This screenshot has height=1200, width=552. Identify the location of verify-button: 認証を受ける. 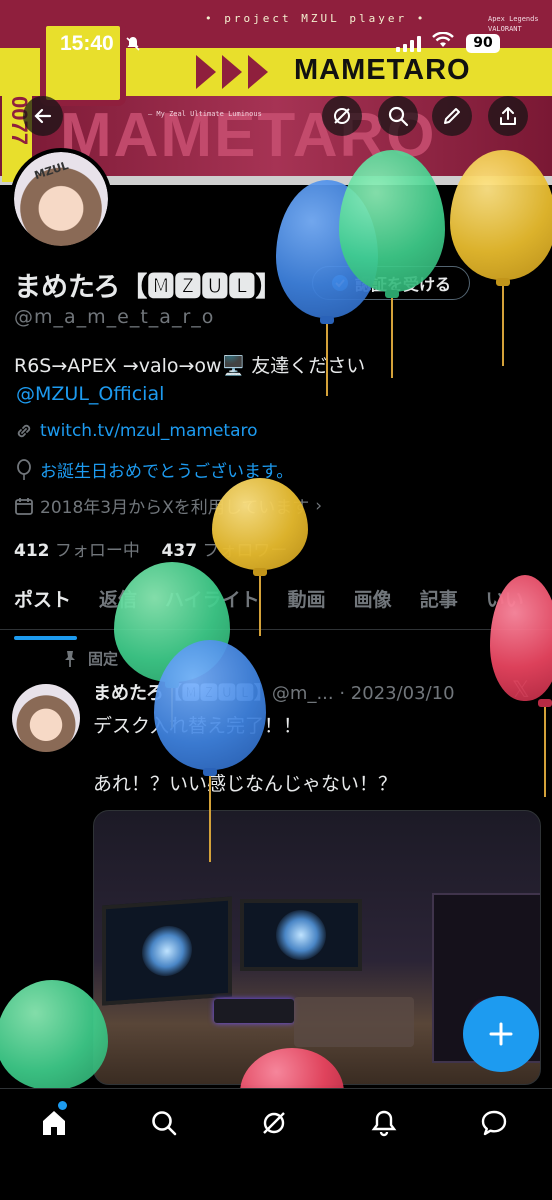
(391, 283).